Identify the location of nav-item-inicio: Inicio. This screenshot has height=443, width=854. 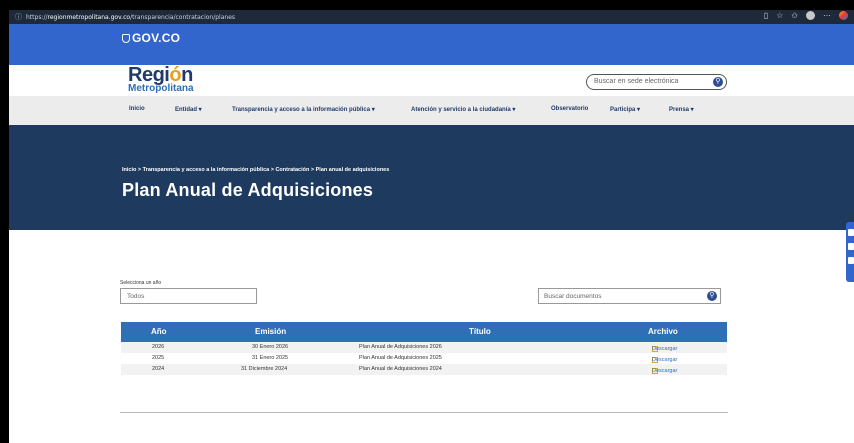
(137, 109).